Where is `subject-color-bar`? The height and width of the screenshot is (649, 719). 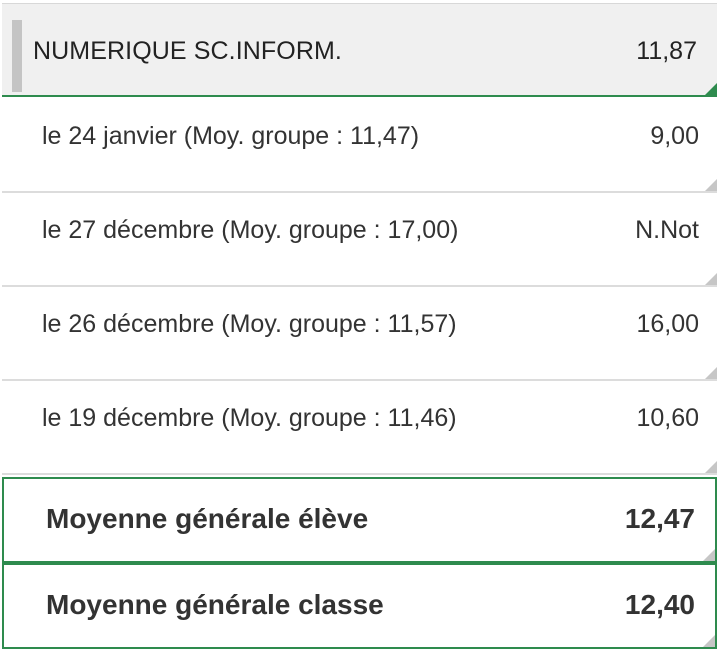 subject-color-bar is located at coordinates (17, 56).